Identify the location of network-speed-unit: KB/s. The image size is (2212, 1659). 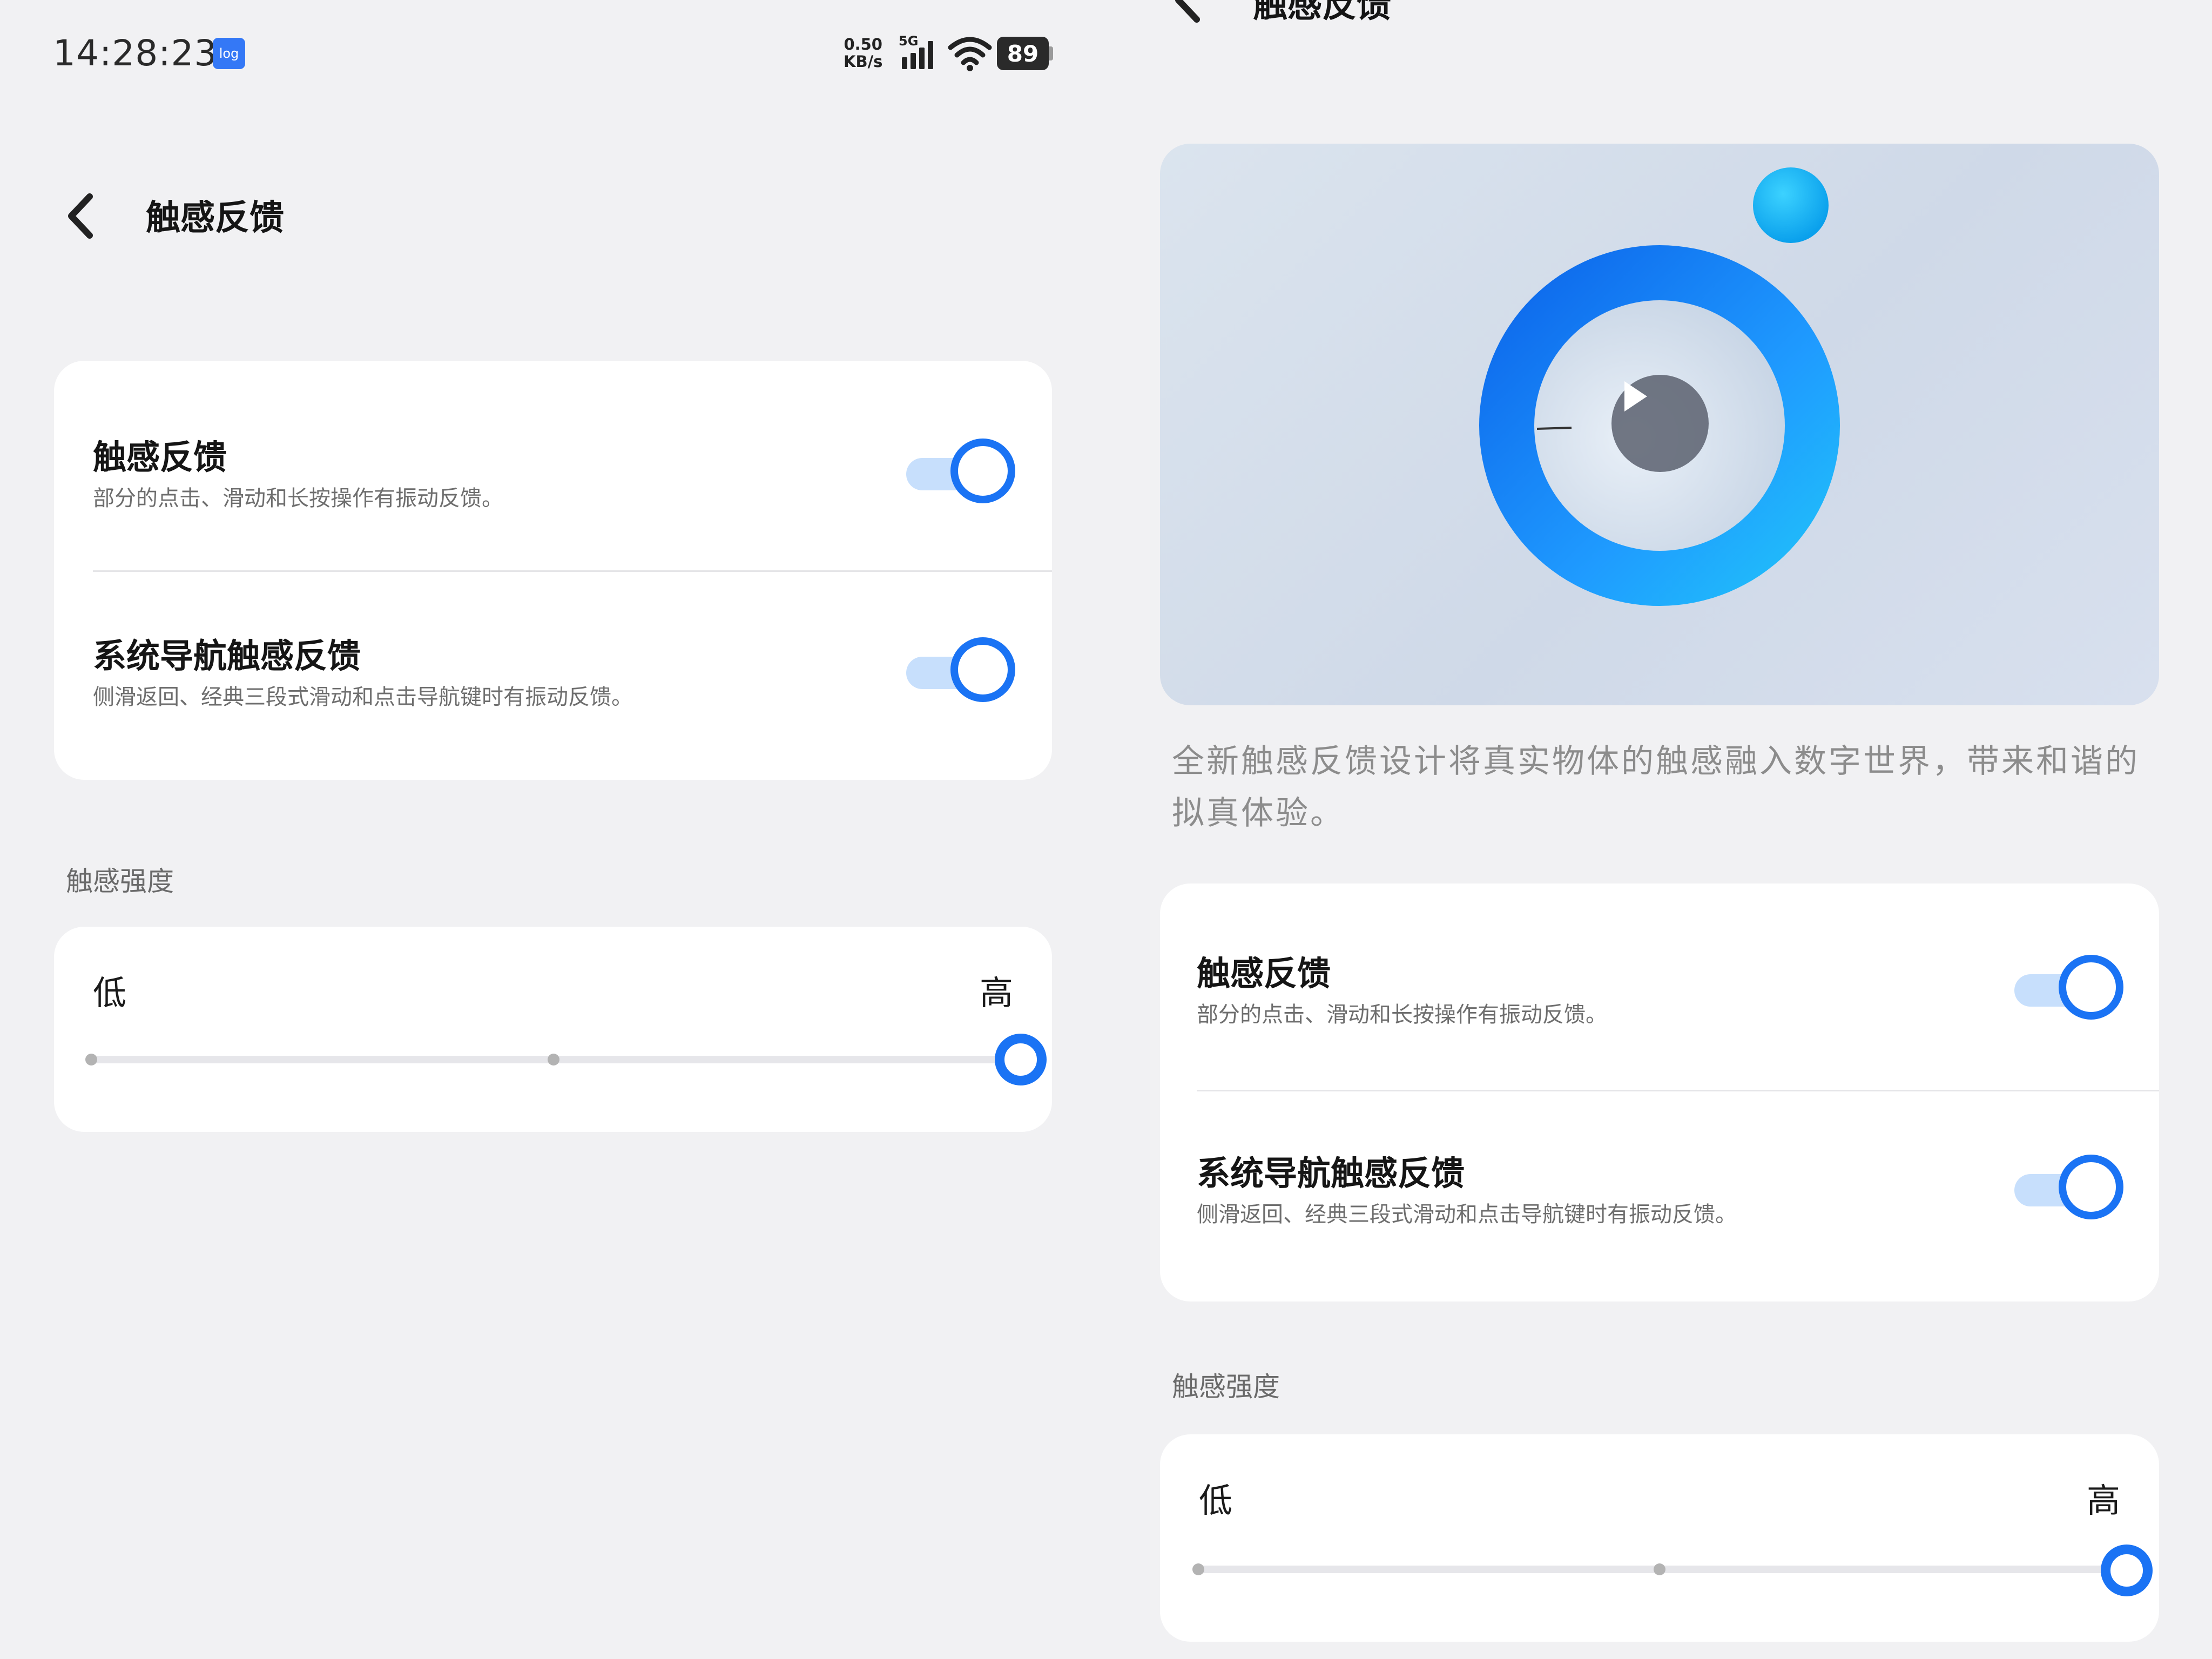
(863, 61).